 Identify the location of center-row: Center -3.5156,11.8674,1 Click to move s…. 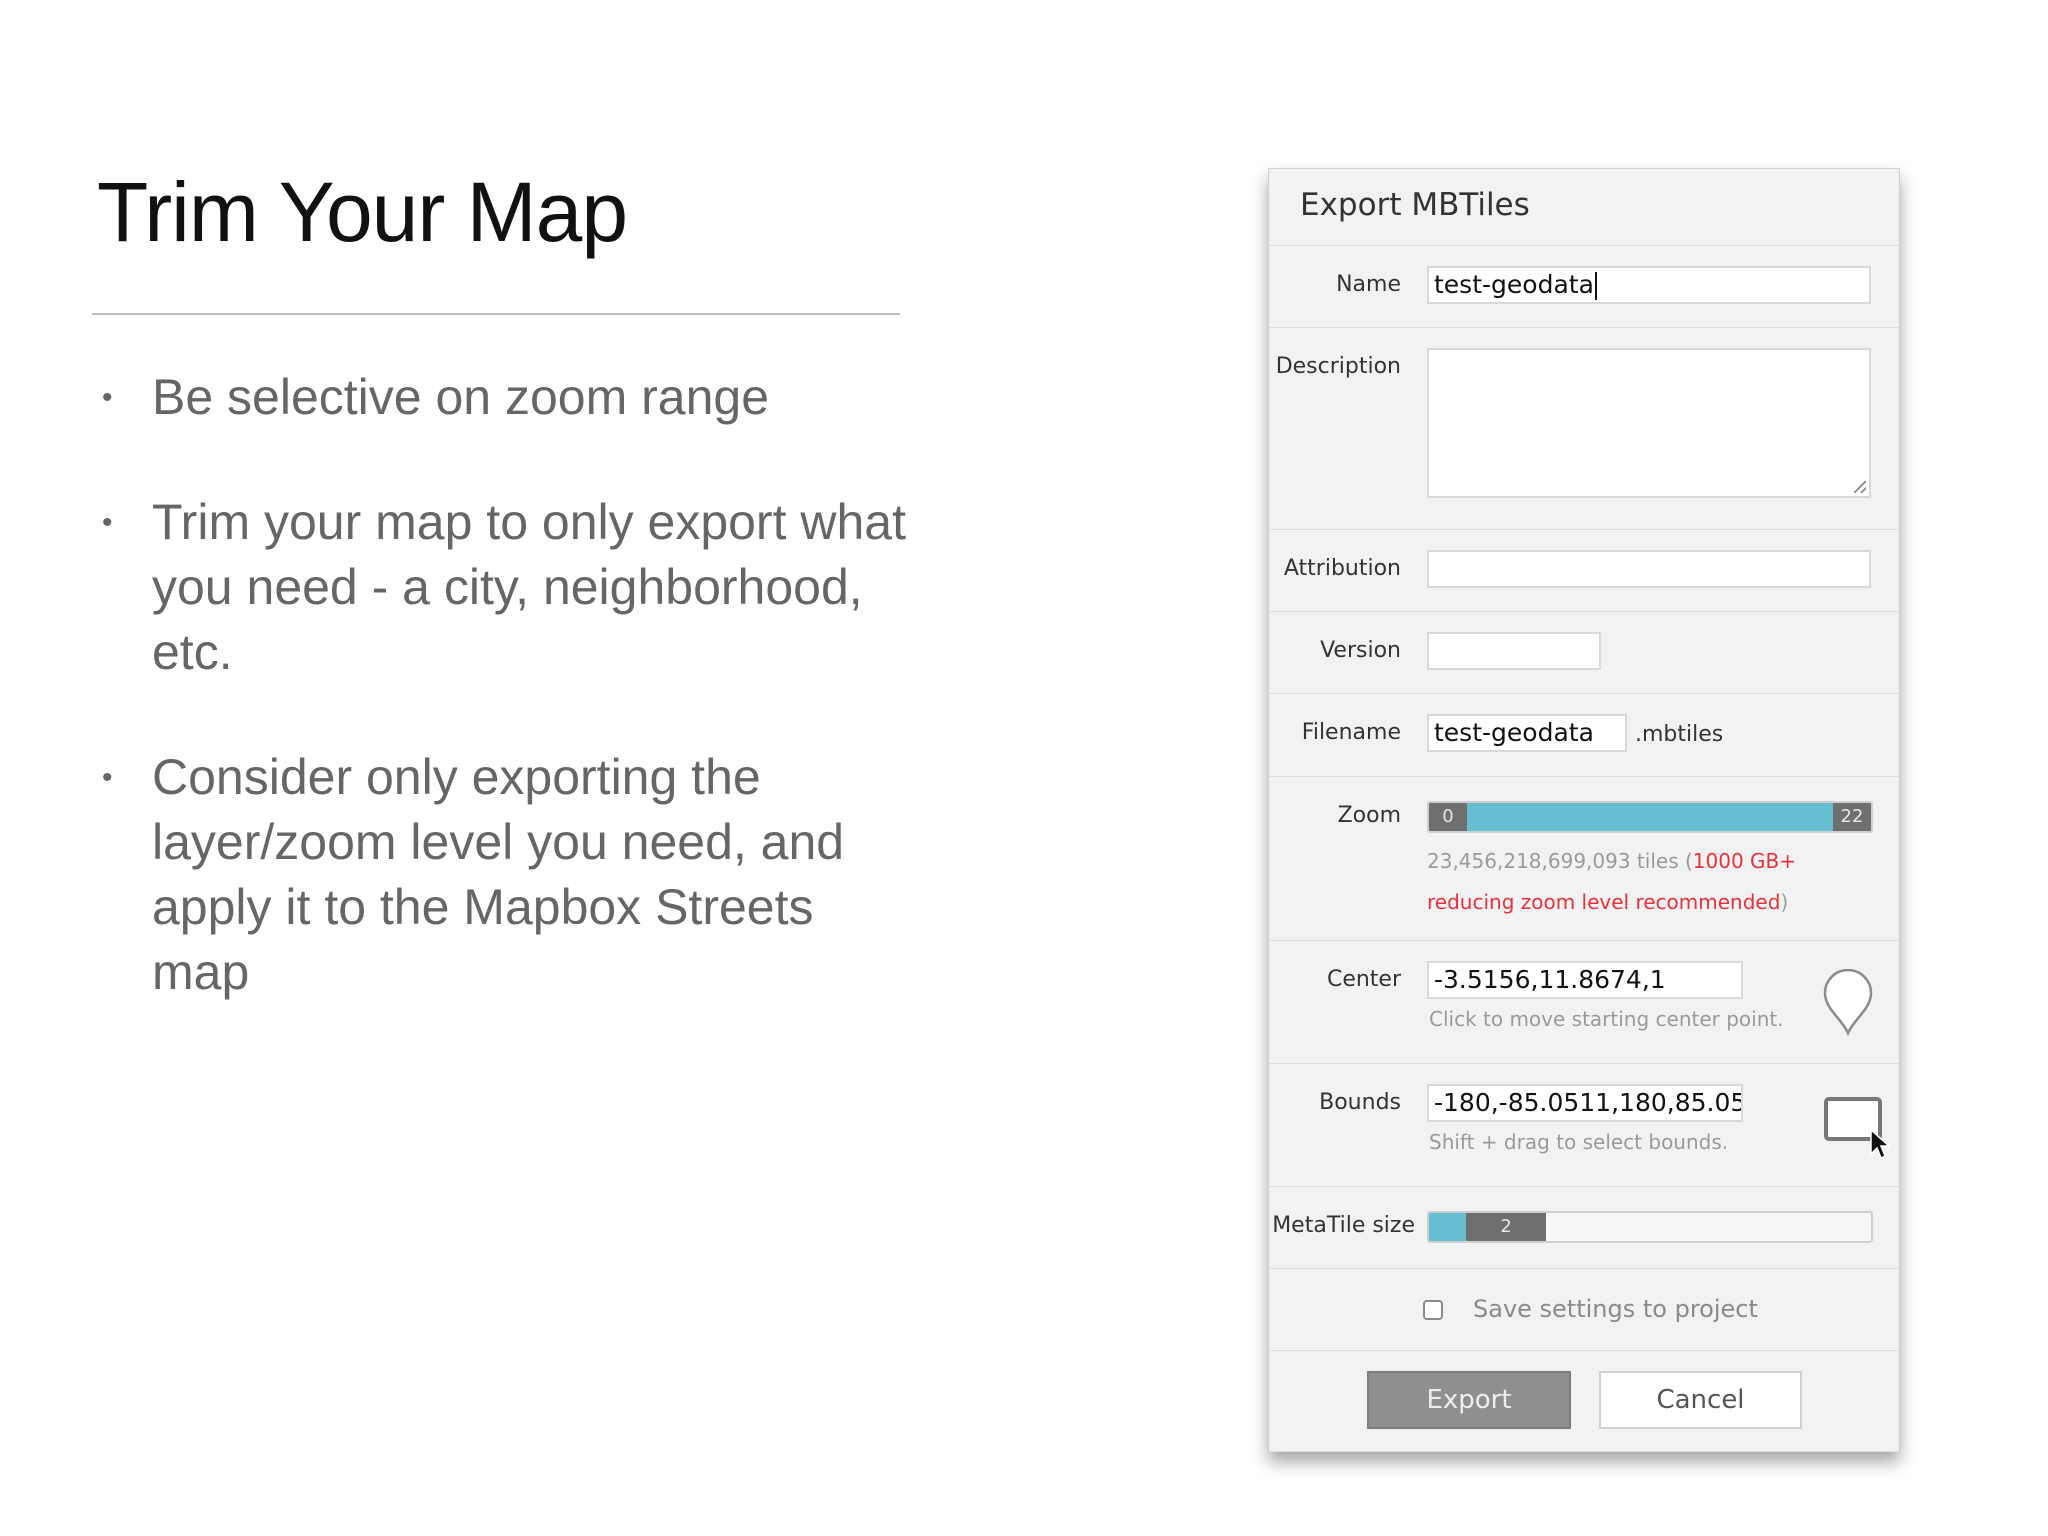
(1584, 1002).